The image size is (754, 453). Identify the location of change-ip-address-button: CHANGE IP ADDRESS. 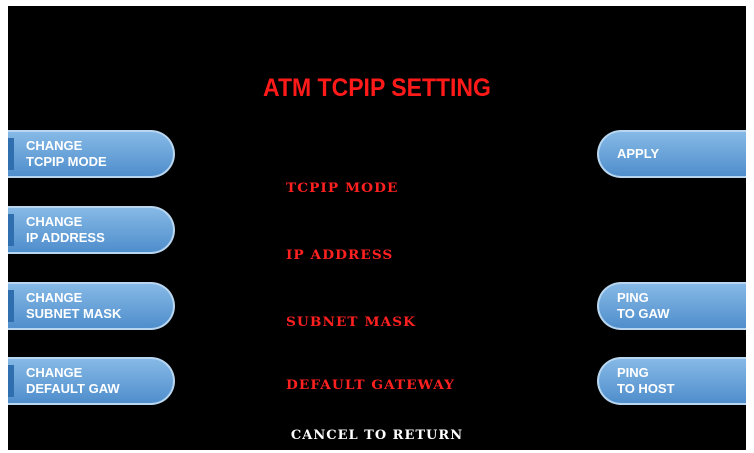
(91, 230).